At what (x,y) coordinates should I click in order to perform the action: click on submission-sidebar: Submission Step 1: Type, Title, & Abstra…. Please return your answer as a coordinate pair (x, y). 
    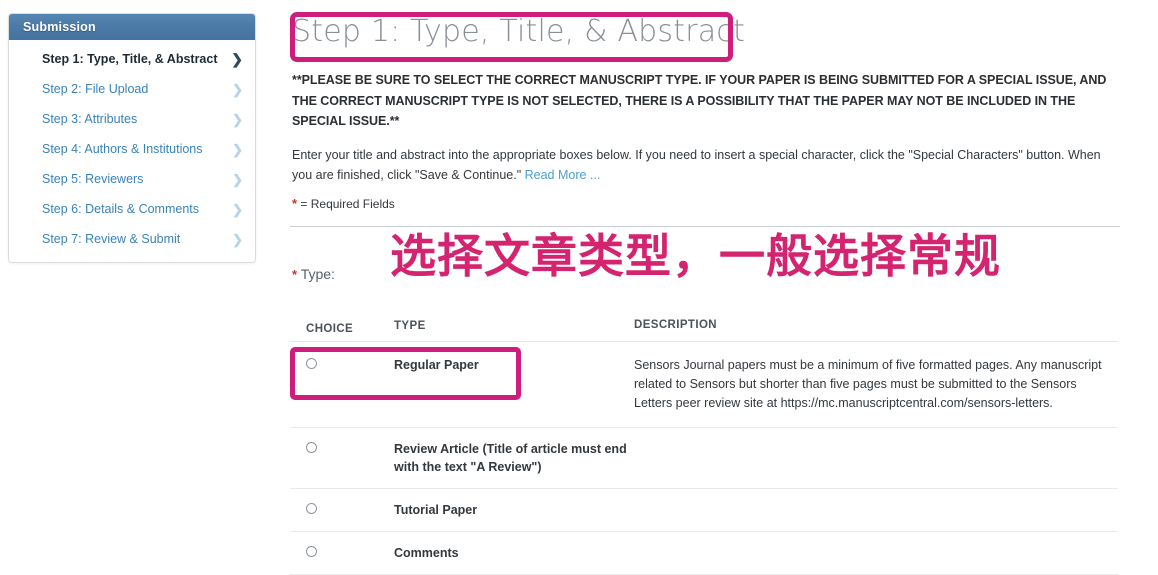
    Looking at the image, I should click on (132, 138).